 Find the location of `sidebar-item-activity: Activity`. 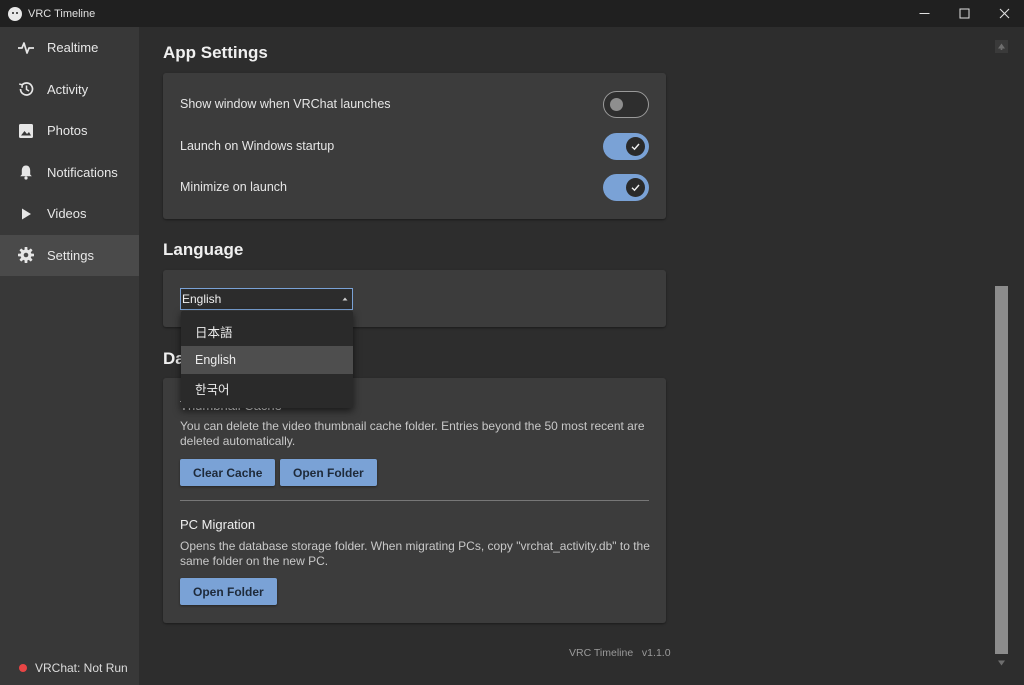

sidebar-item-activity: Activity is located at coordinates (69, 90).